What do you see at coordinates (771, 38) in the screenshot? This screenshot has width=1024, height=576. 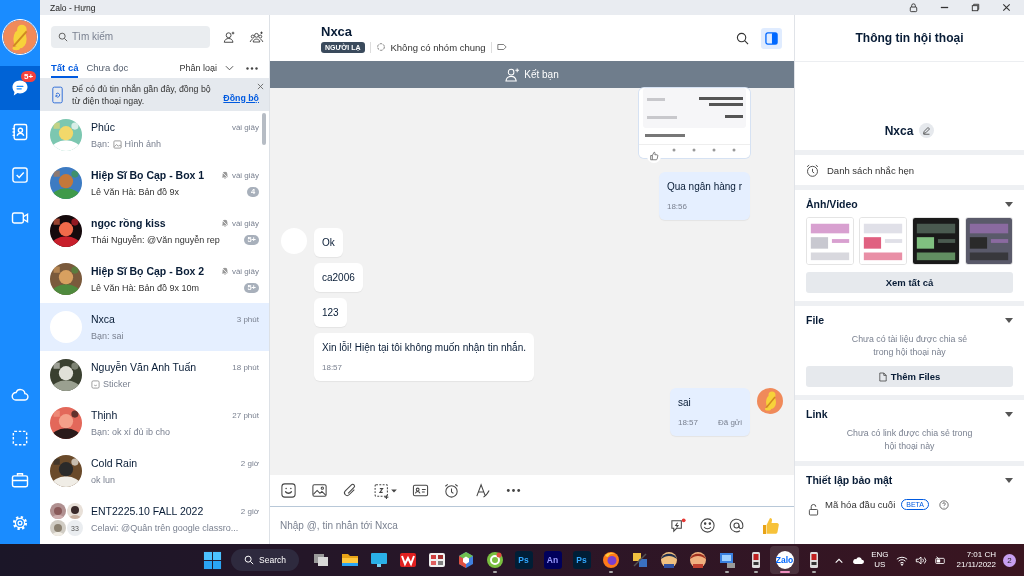 I see `info-panel-toggle` at bounding box center [771, 38].